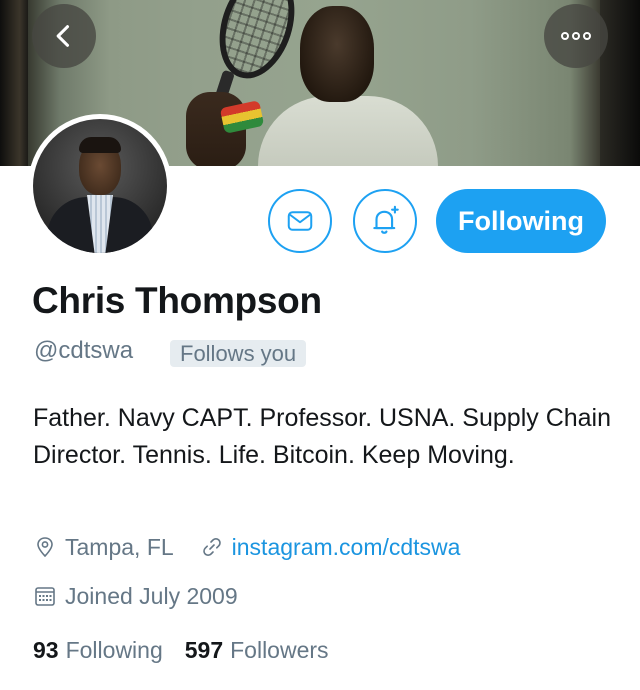 This screenshot has height=690, width=640. I want to click on bell-plus-icon, so click(386, 219).